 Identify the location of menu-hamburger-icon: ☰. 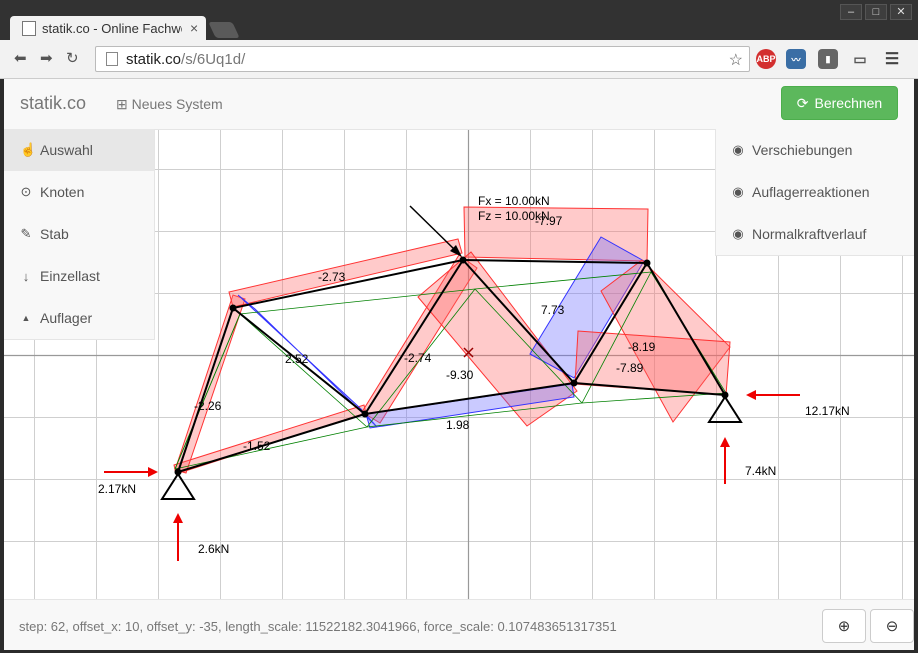
(892, 59).